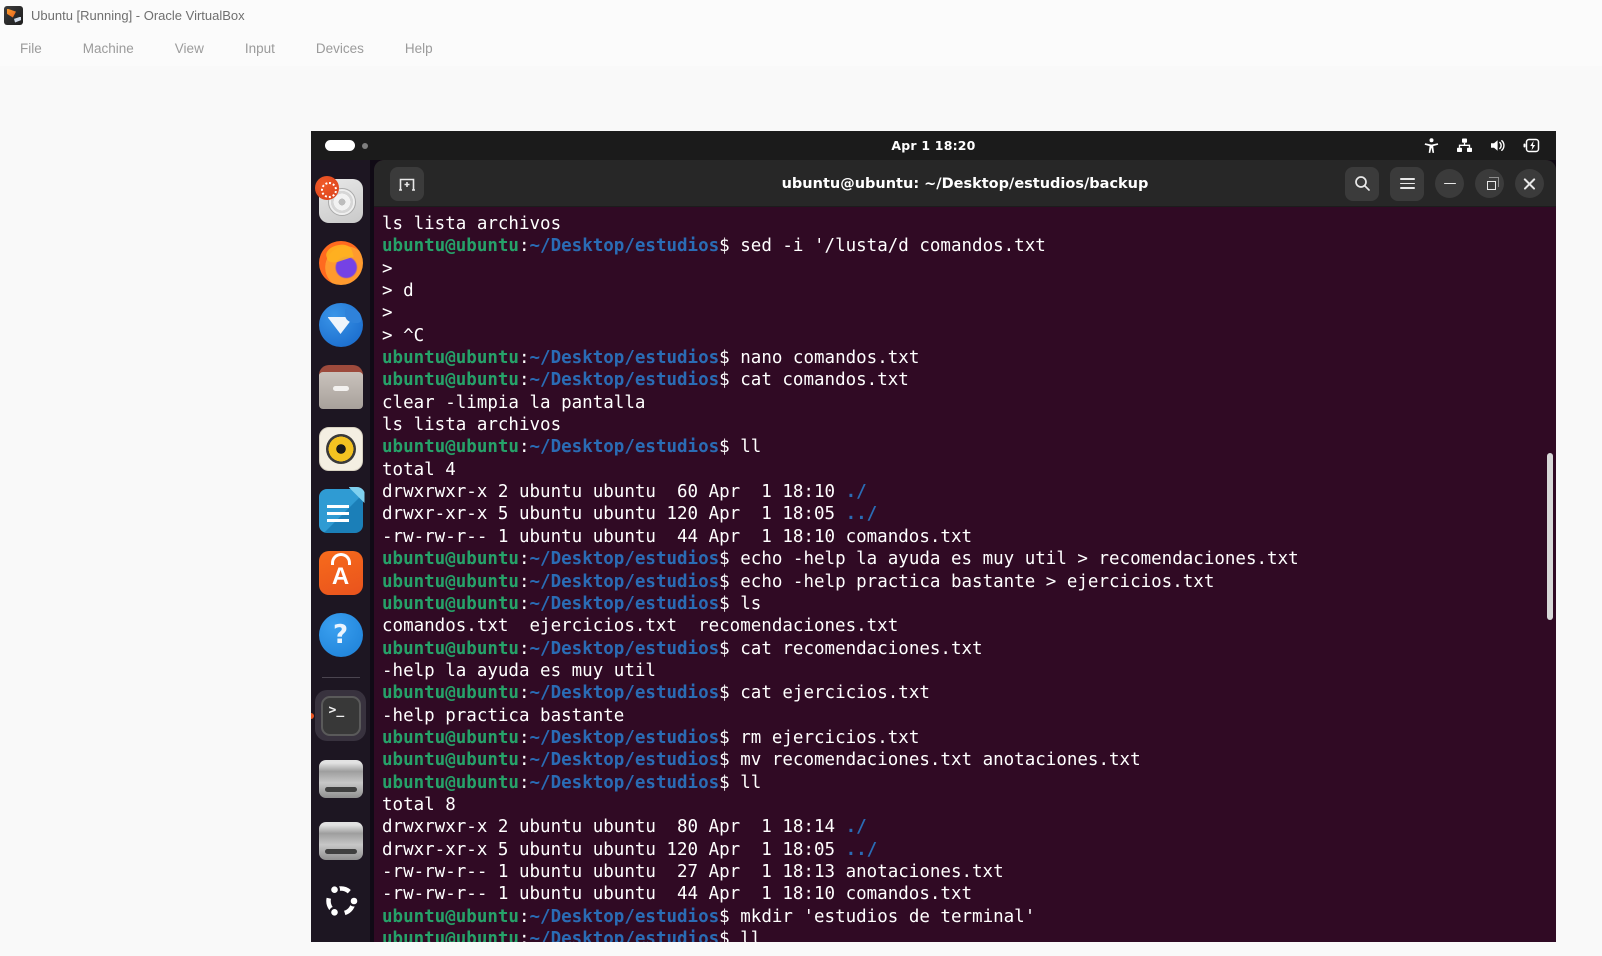 Image resolution: width=1602 pixels, height=956 pixels. Describe the element at coordinates (189, 48) in the screenshot. I see `menu-view: View` at that location.